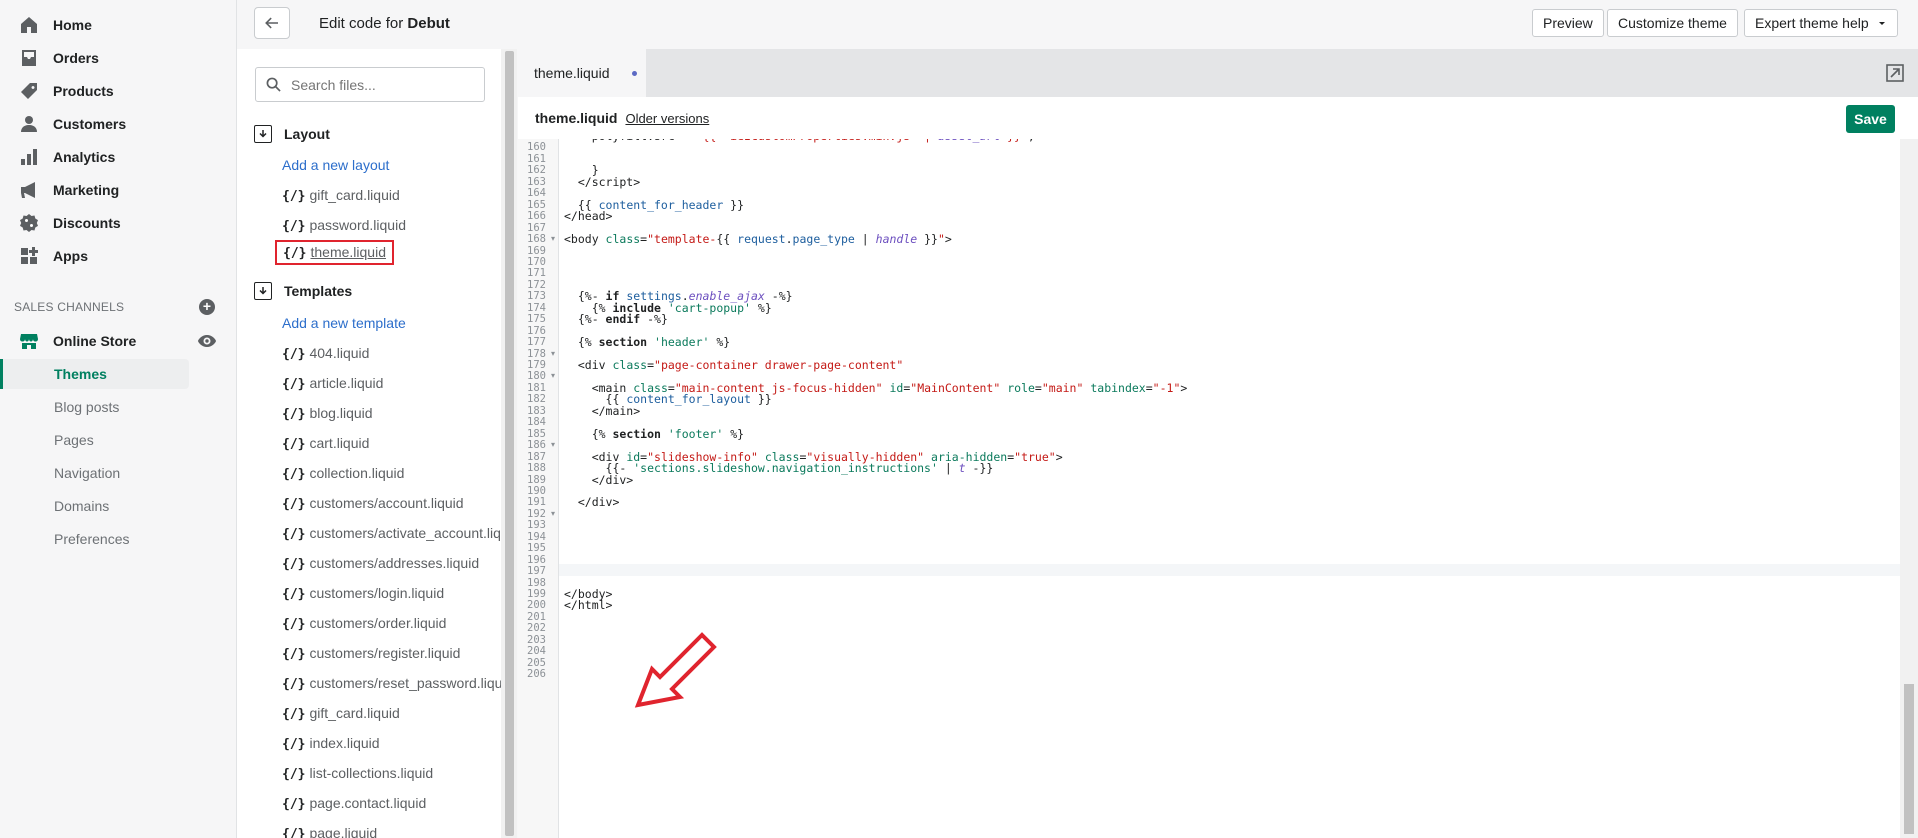  Describe the element at coordinates (29, 91) in the screenshot. I see `tag-icon` at that location.